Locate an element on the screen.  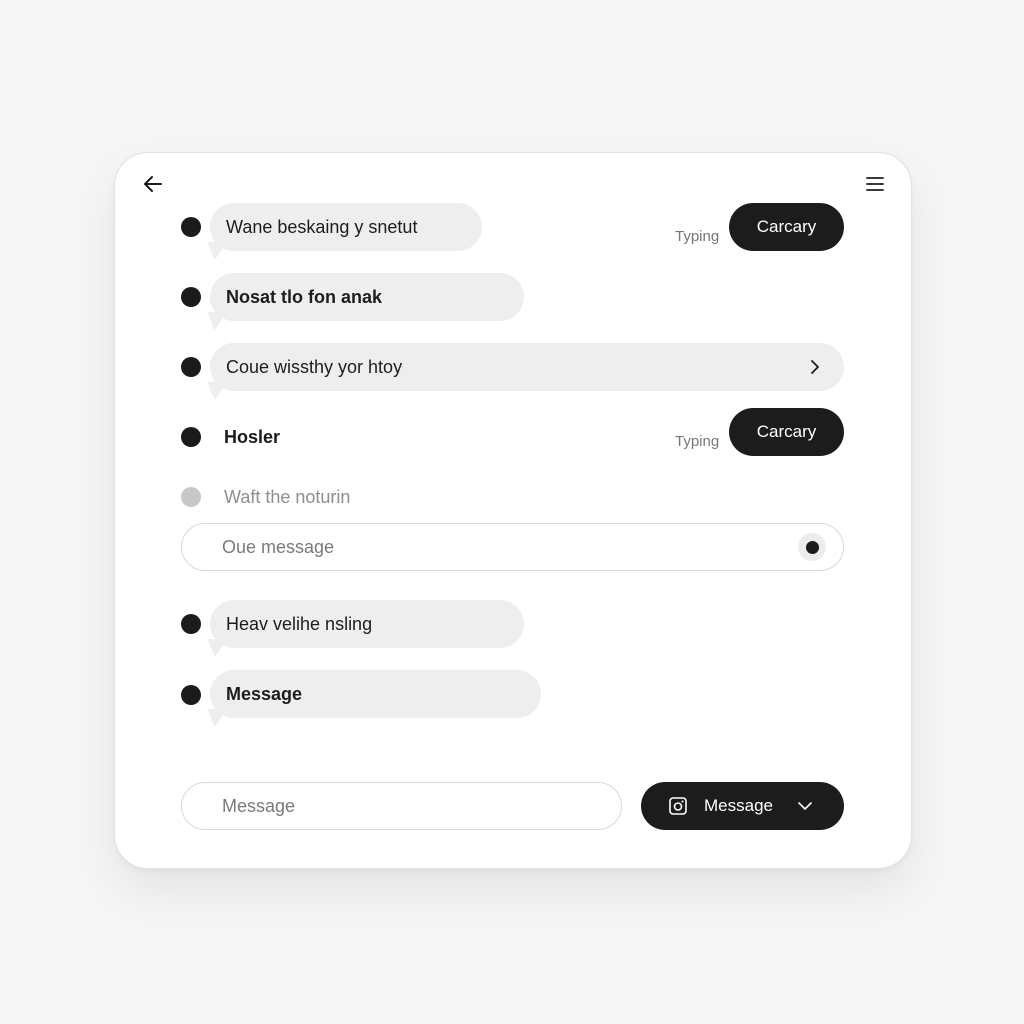
inline-input-placeholder: Oue message is located at coordinates (278, 546).